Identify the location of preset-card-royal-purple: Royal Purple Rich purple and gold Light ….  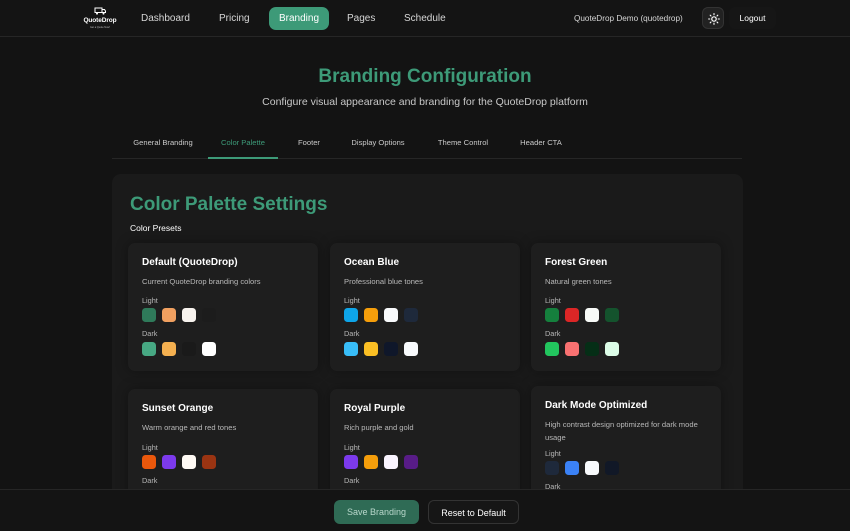
(425, 446).